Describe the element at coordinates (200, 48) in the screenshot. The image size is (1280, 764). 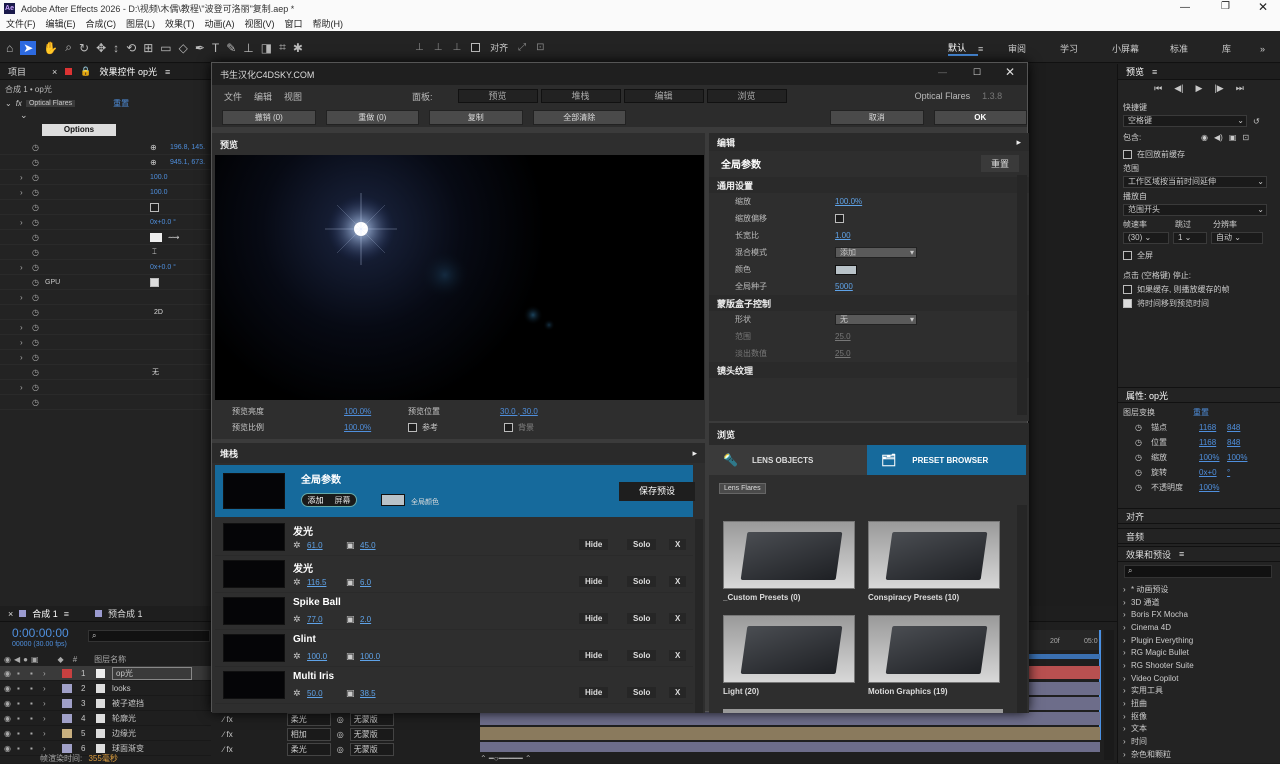
I see `pen-tool-icon: ✒` at that location.